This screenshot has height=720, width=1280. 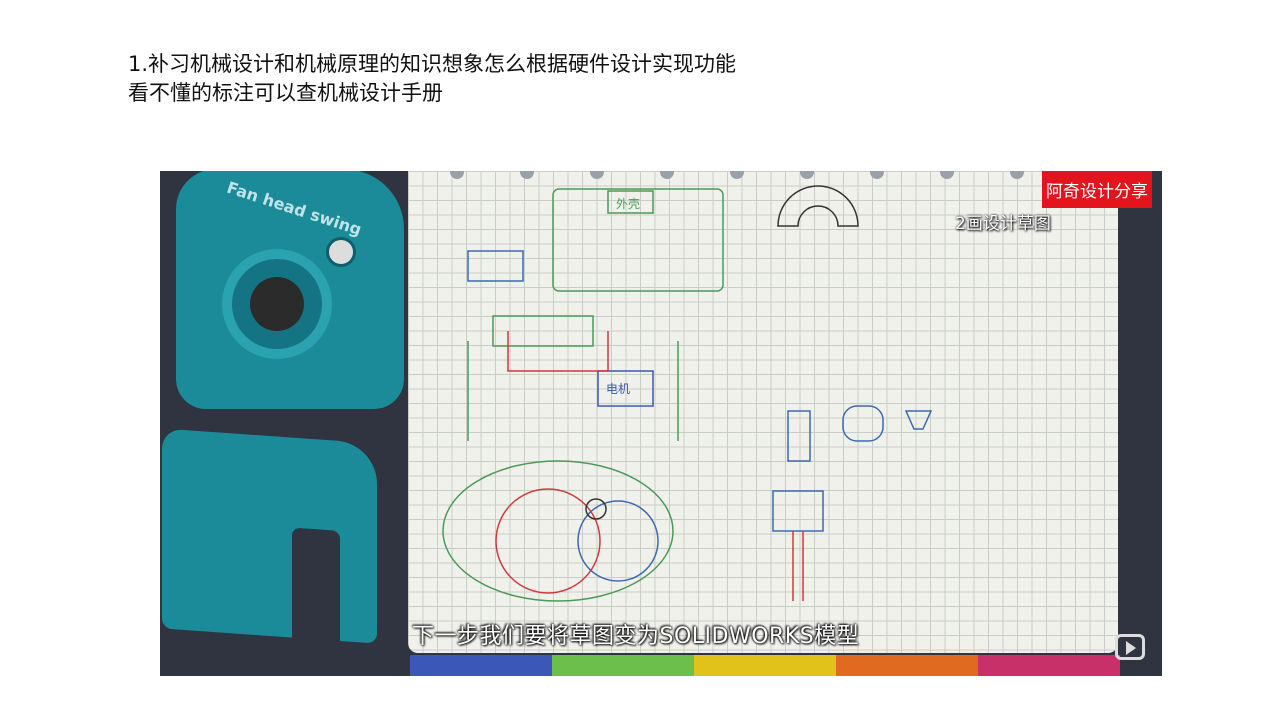 I want to click on bracket-part, so click(x=269, y=539).